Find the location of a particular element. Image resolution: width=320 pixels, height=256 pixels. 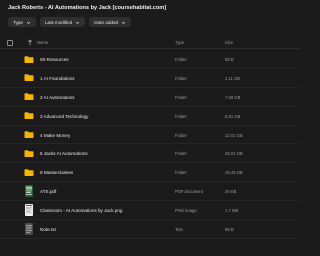

file-name: 00-Resources is located at coordinates (54, 59).